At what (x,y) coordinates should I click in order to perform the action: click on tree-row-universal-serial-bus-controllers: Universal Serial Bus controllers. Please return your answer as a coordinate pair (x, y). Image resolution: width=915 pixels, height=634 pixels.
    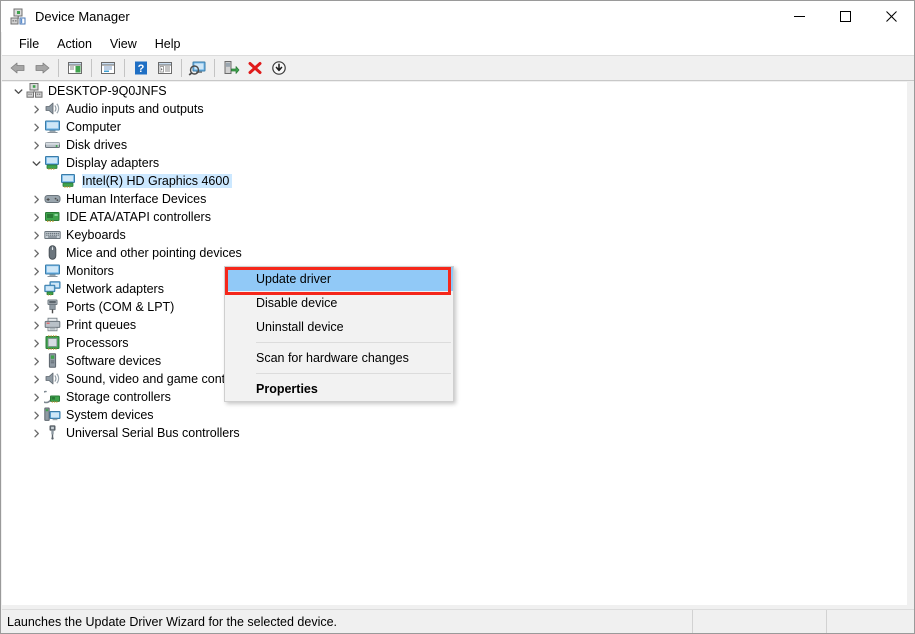
    Looking at the image, I should click on (454, 433).